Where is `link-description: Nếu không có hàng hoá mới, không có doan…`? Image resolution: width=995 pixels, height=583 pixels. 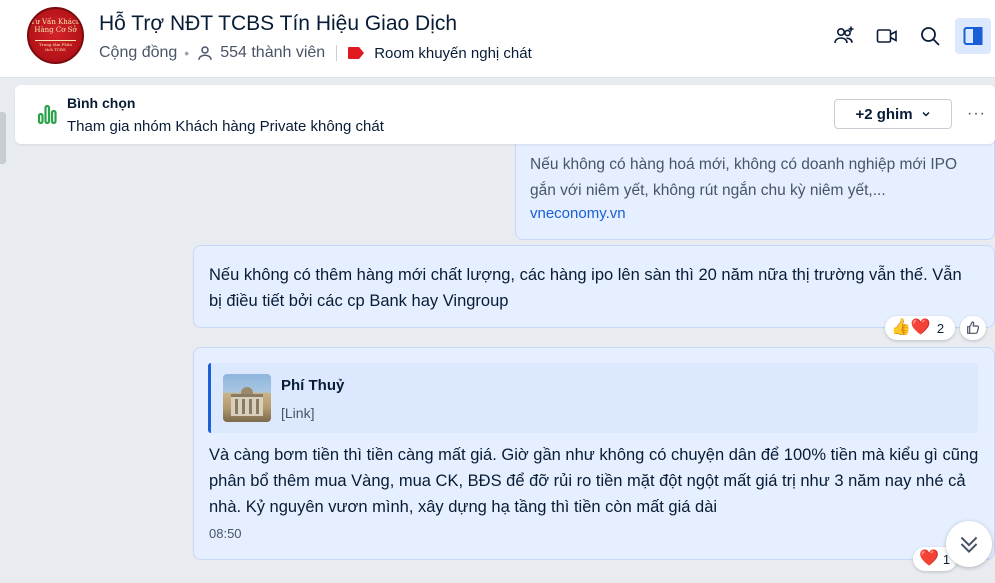
link-description: Nếu không có hàng hoá mới, không có doan… is located at coordinates (744, 177).